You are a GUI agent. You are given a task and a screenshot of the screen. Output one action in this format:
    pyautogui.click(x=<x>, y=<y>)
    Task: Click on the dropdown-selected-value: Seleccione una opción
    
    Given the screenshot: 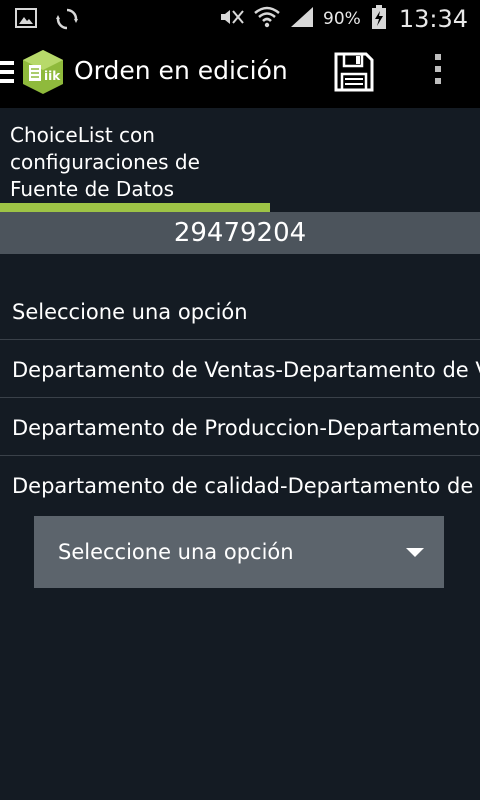 What is the action you would take?
    pyautogui.click(x=176, y=552)
    